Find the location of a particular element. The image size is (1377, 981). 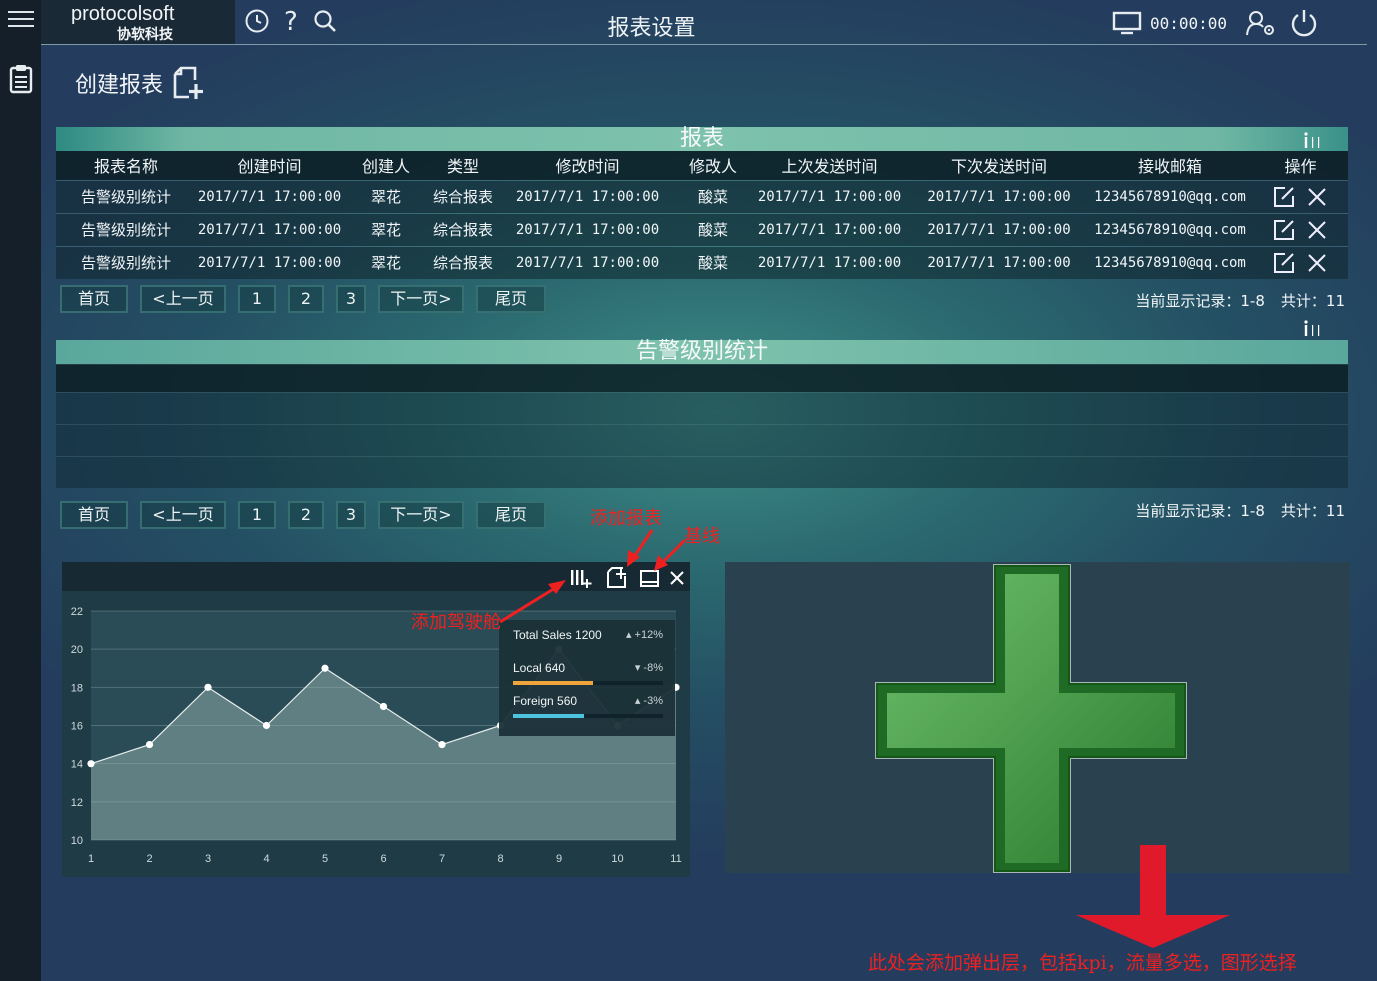

current-records: 当前显示记录：1-8 is located at coordinates (1200, 511).